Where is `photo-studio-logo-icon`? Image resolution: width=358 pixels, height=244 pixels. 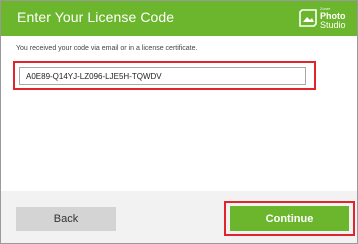 photo-studio-logo-icon is located at coordinates (308, 18).